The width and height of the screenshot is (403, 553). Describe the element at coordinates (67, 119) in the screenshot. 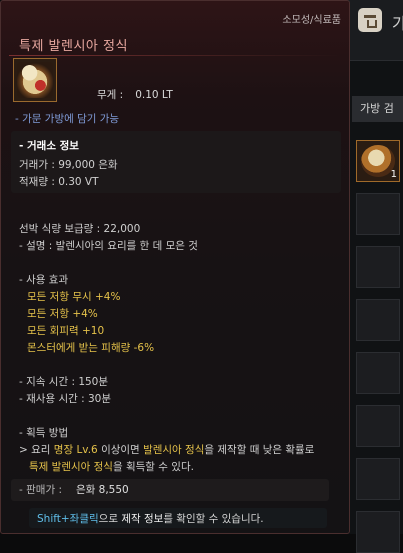

I see `family-bag-note: - 가문 가방에 담기 가능` at that location.